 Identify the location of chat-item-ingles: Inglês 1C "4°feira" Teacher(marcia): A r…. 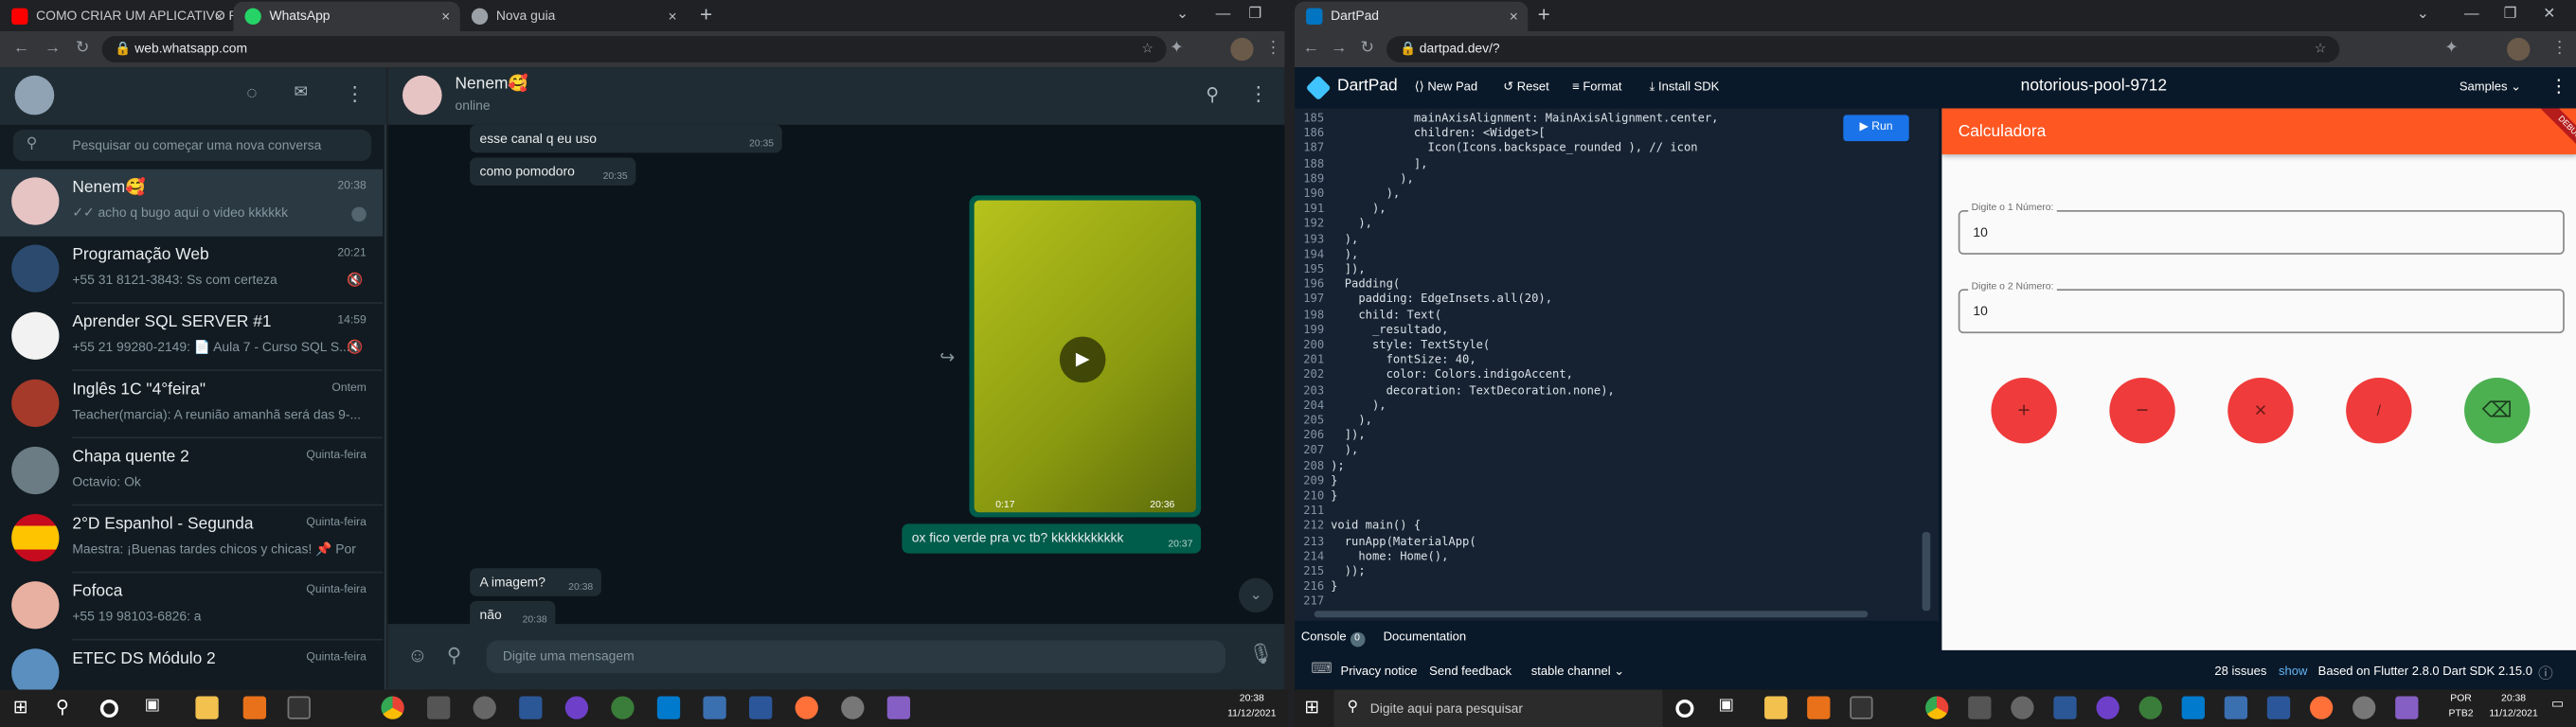
(192, 405).